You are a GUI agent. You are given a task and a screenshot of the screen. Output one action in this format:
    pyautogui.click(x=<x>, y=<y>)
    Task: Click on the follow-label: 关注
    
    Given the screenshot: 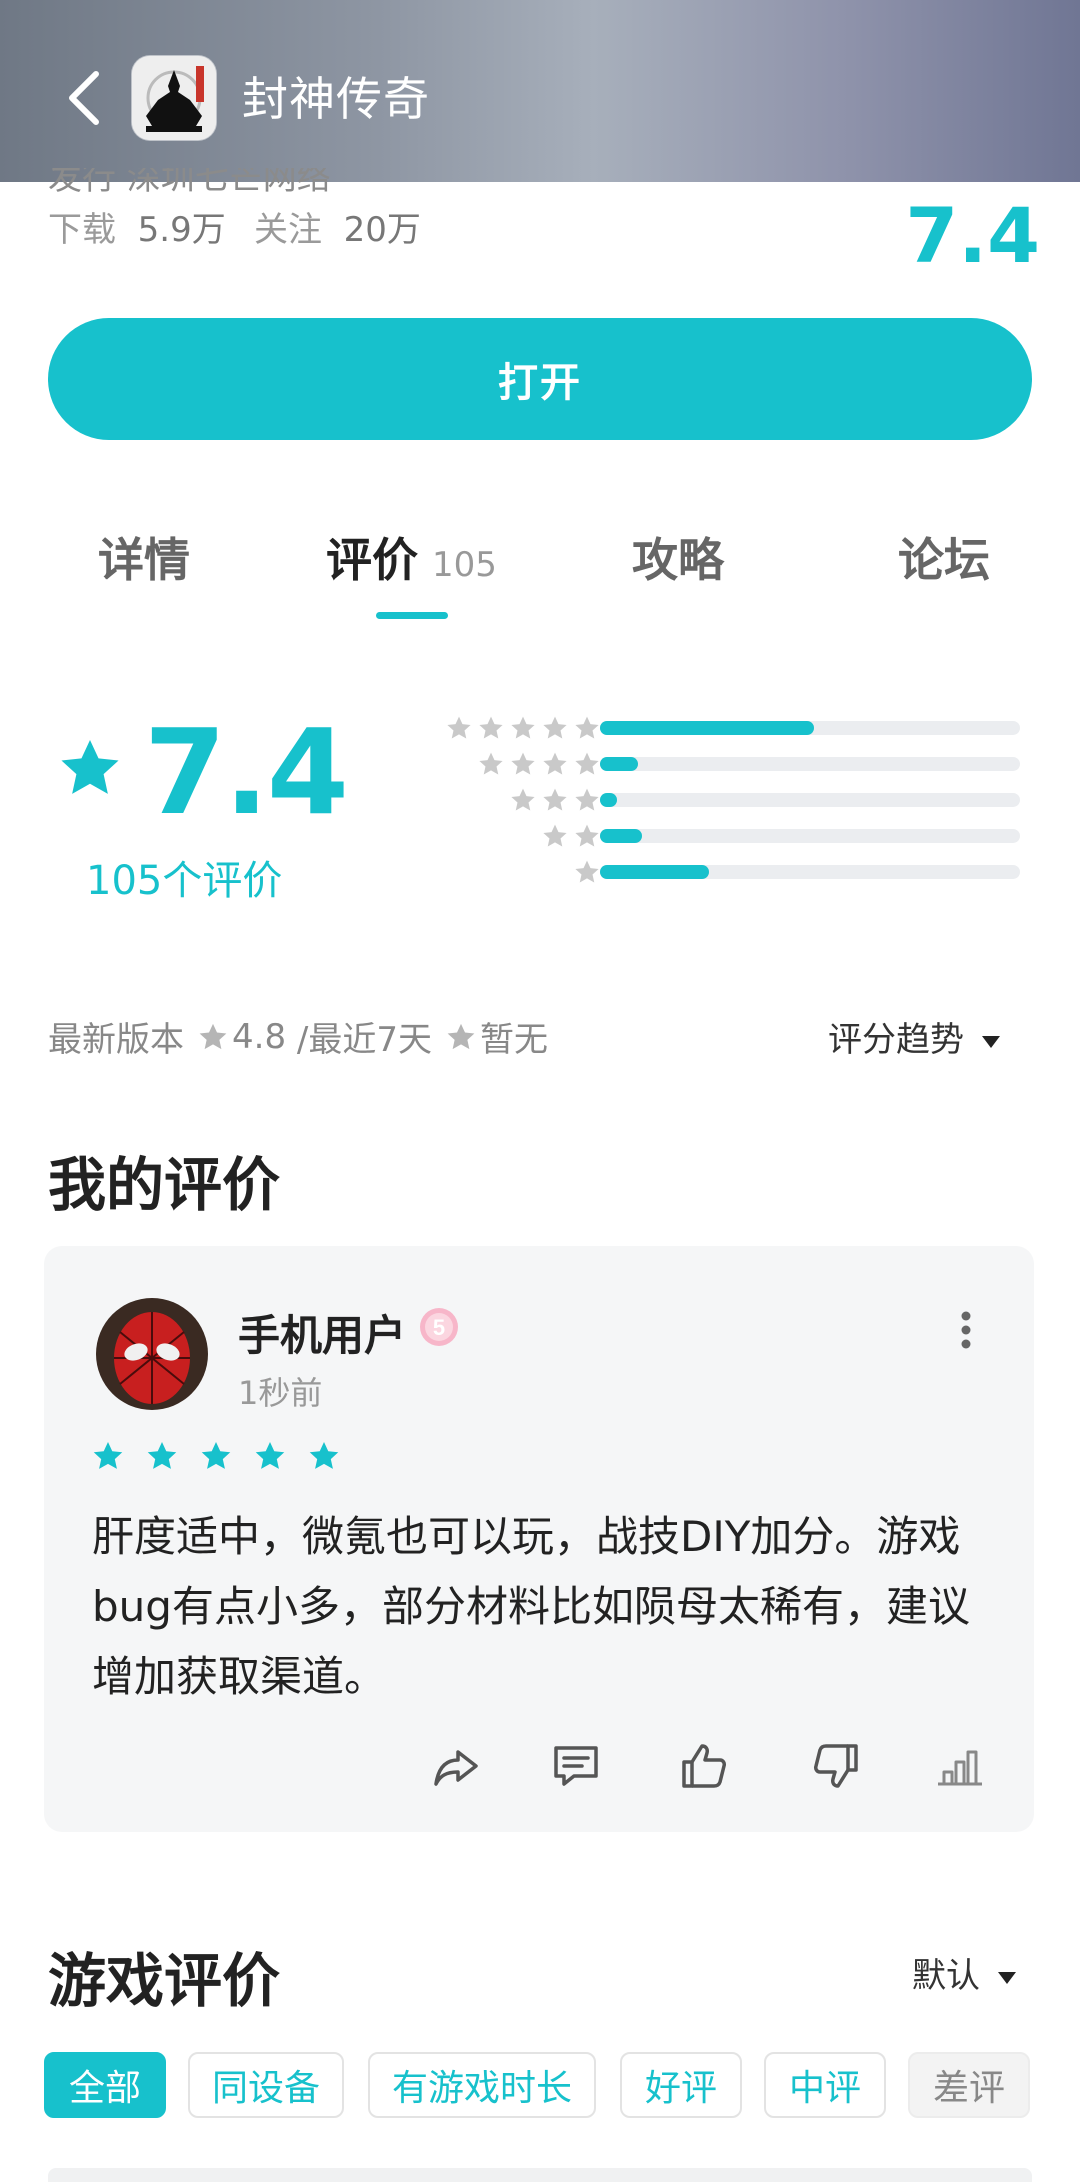 What is the action you would take?
    pyautogui.click(x=288, y=230)
    